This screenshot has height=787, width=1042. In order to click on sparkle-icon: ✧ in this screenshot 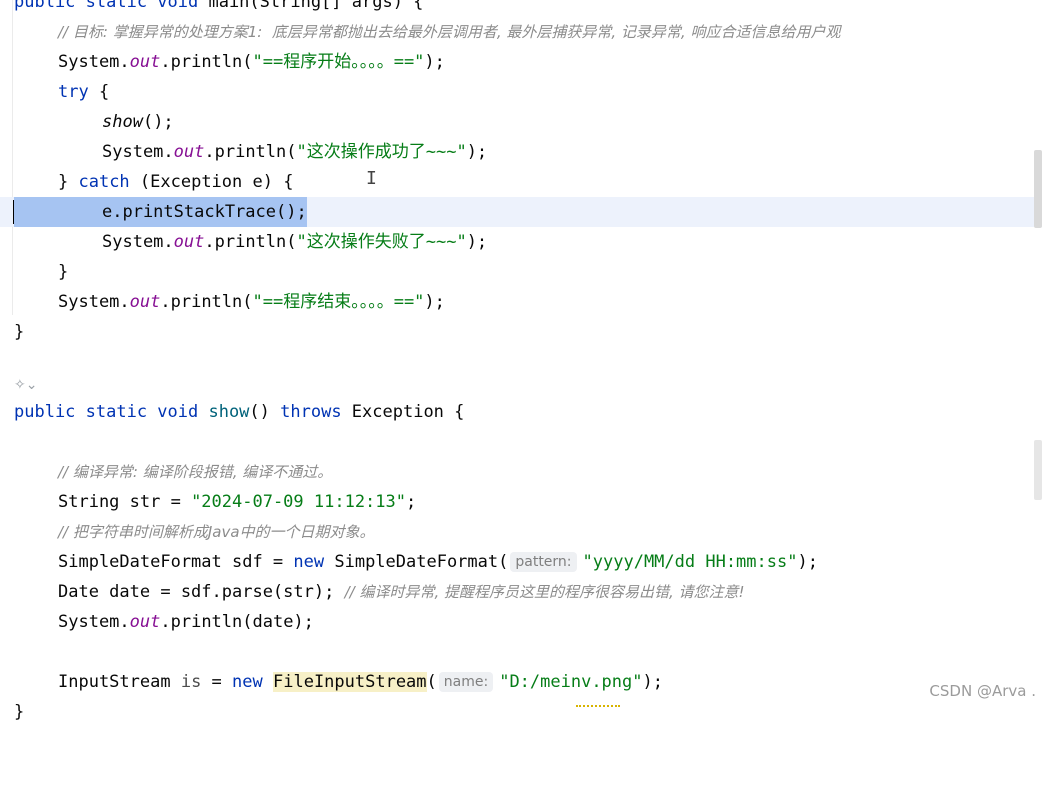, I will do `click(20, 385)`.